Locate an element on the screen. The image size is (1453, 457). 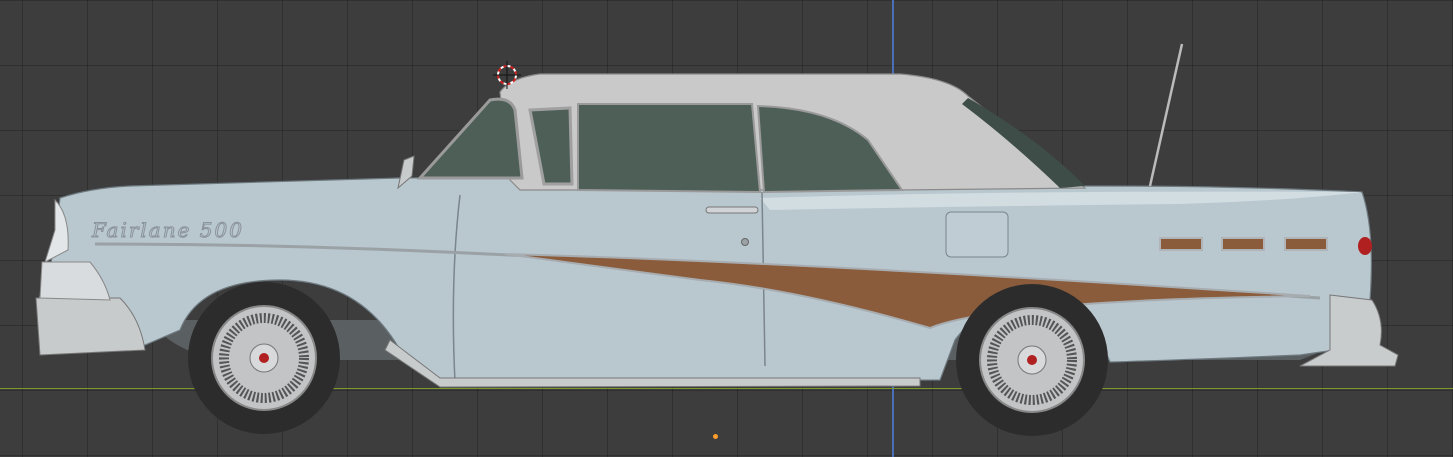
rear-wheel is located at coordinates (1032, 360).